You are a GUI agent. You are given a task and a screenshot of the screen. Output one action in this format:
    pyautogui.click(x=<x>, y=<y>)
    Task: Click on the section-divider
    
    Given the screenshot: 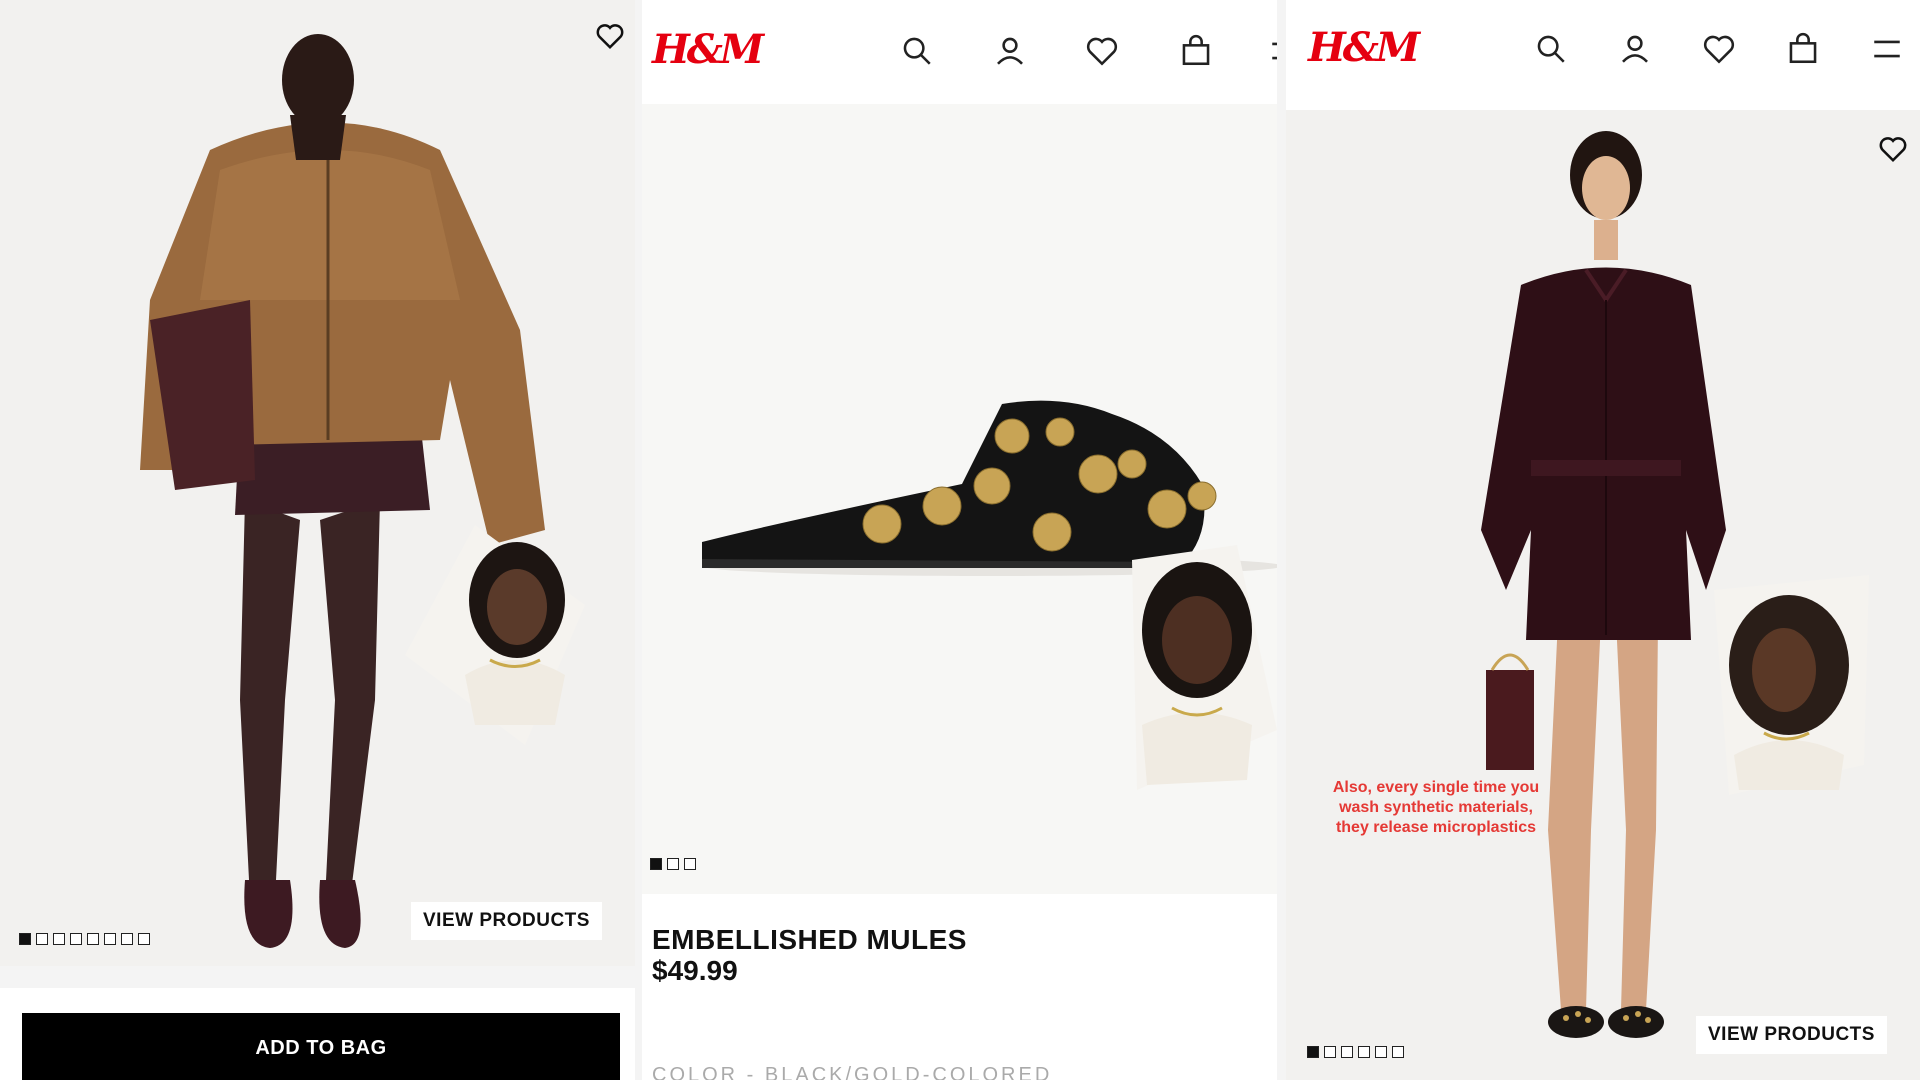 What is the action you would take?
    pyautogui.click(x=317, y=977)
    